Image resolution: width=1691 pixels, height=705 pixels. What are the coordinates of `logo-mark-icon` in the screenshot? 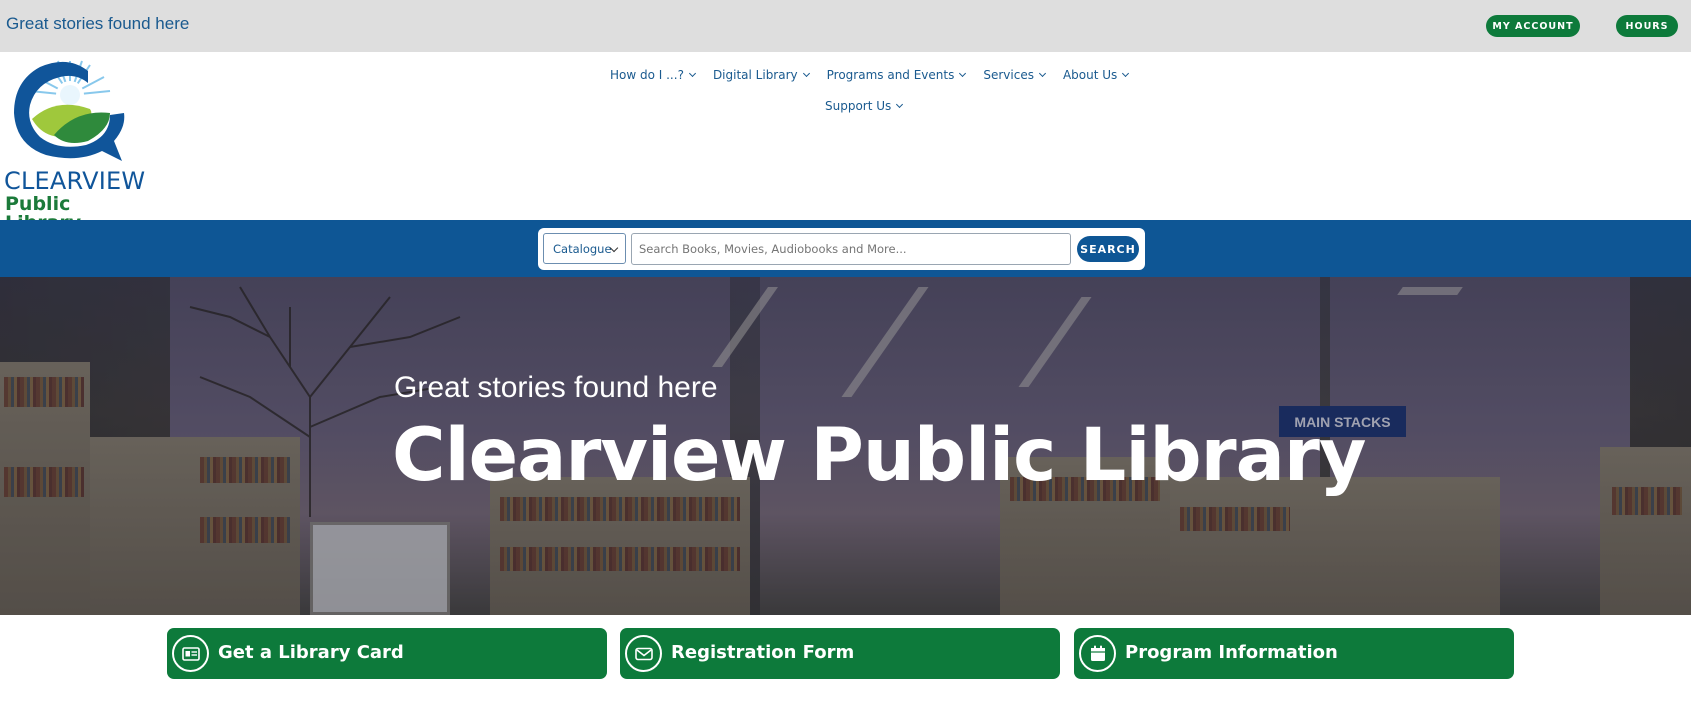 It's located at (69, 110).